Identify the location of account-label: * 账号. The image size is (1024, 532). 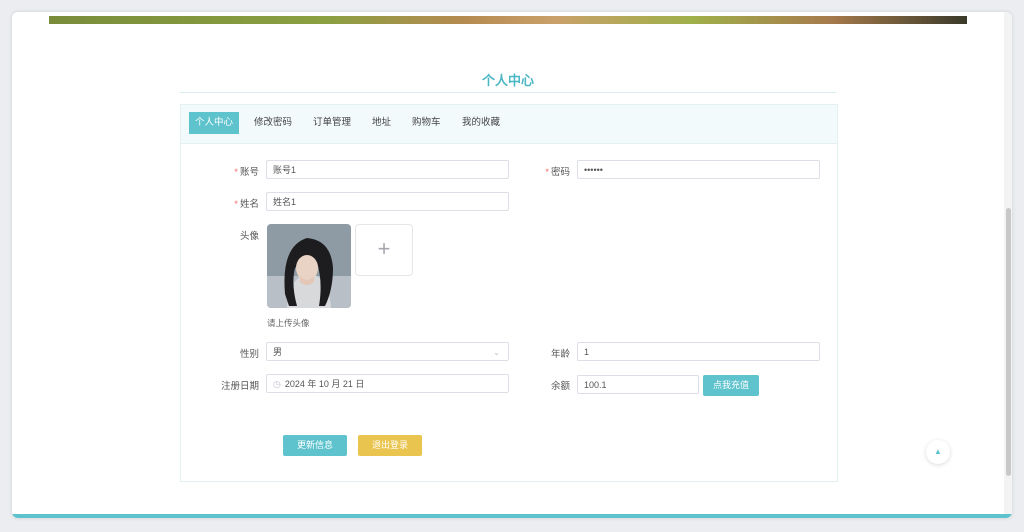
(246, 172).